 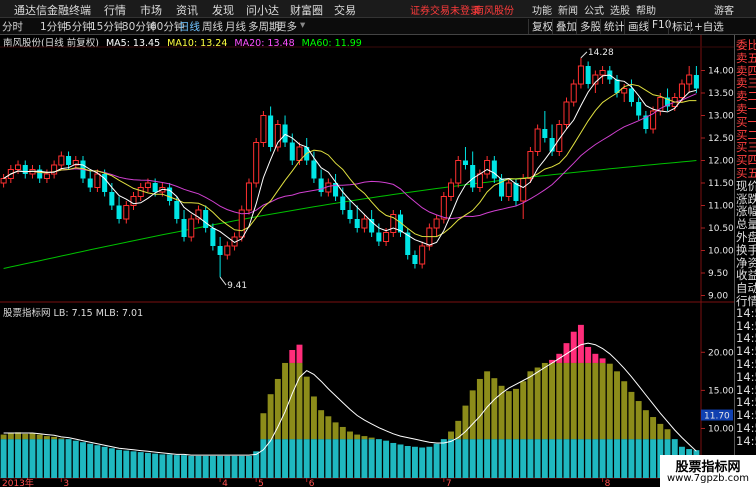 What do you see at coordinates (66, 483) in the screenshot?
I see `month-label: 3` at bounding box center [66, 483].